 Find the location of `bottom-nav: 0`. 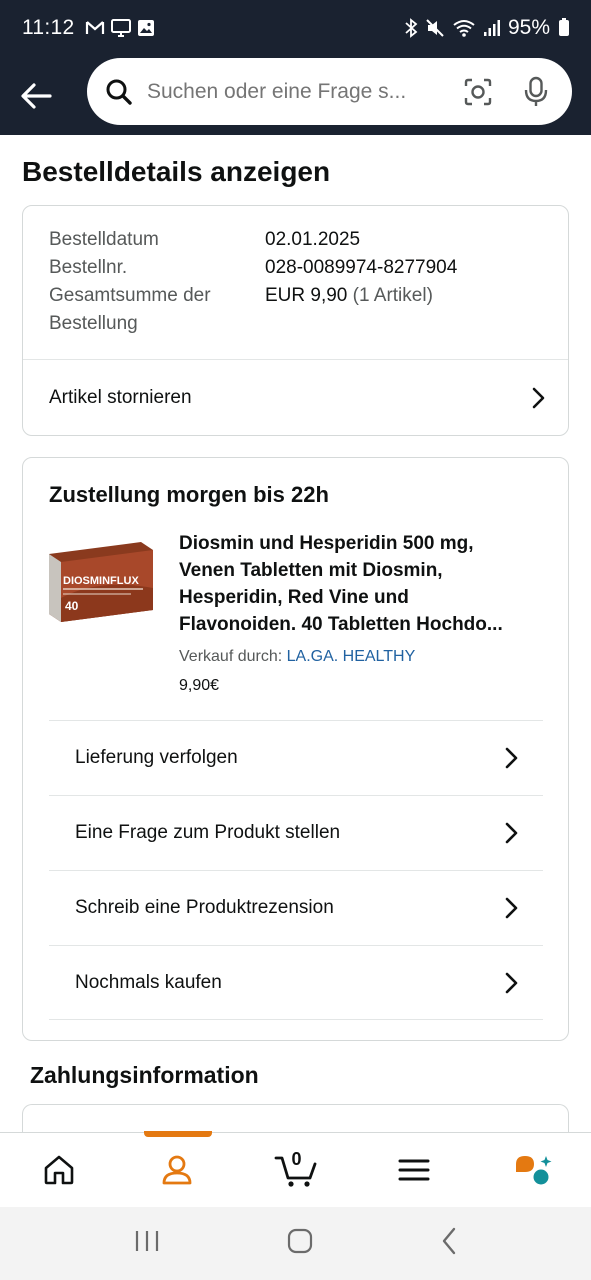

bottom-nav: 0 is located at coordinates (295, 1169).